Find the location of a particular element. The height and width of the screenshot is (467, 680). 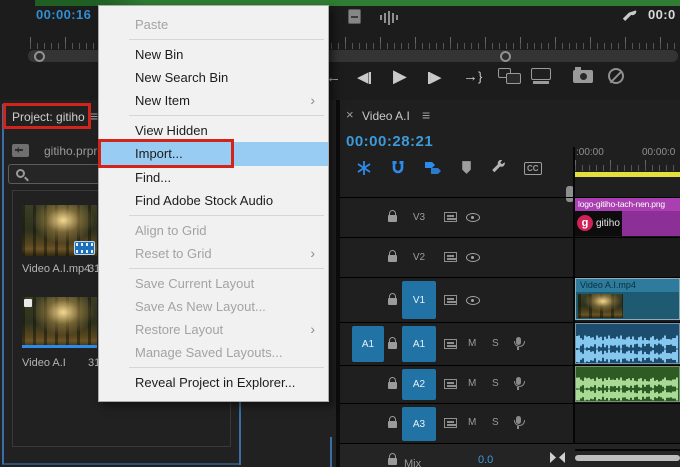

track-target-v1: V1 is located at coordinates (419, 300).